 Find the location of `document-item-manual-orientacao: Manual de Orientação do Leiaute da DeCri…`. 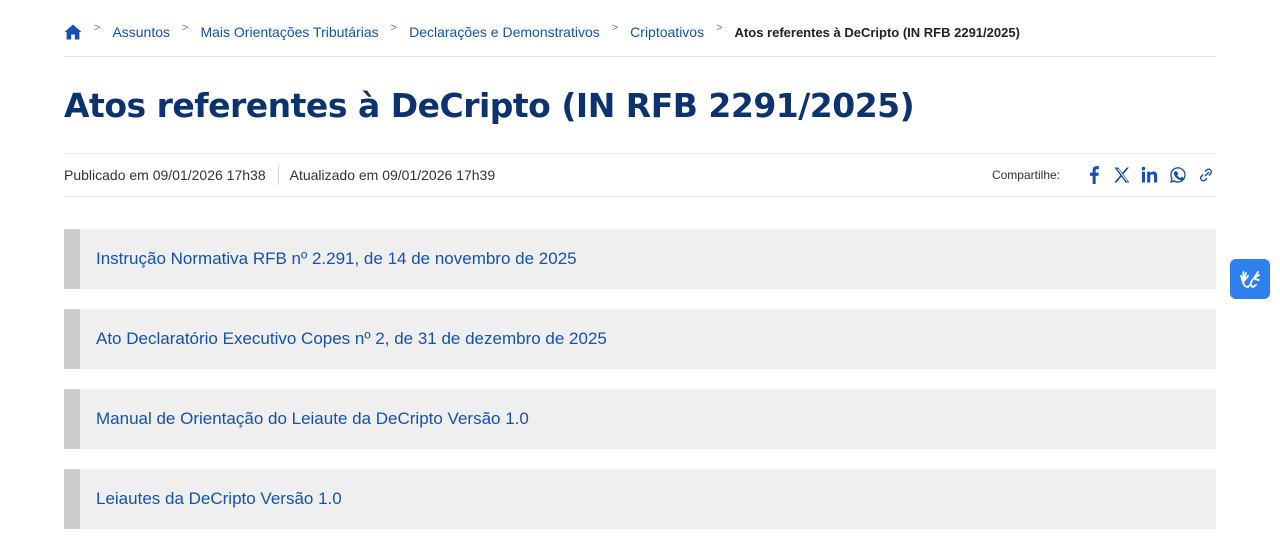

document-item-manual-orientacao: Manual de Orientação do Leiaute da DeCri… is located at coordinates (640, 419).